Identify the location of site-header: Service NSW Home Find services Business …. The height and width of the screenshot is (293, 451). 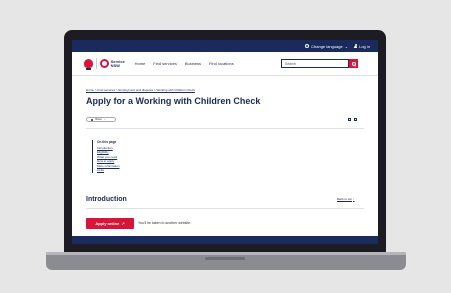
(225, 64).